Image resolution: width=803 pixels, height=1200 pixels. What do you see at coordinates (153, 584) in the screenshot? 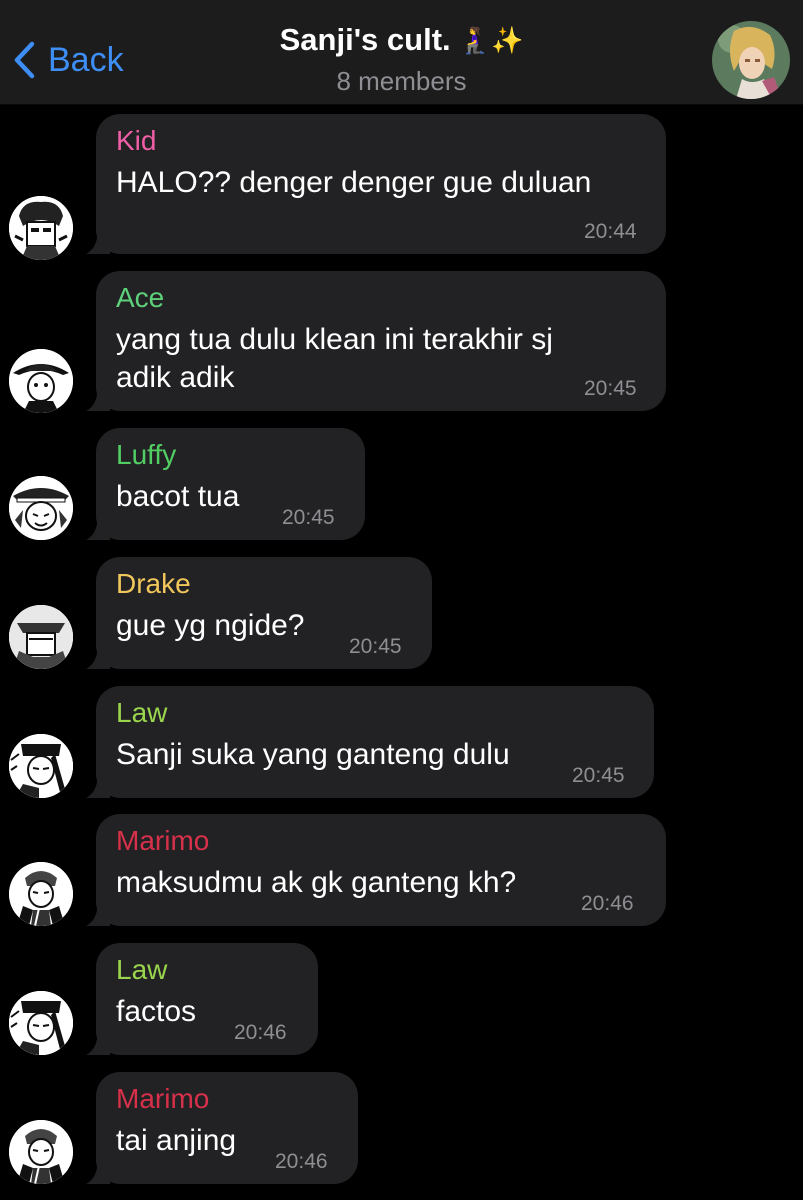
I see `sender-name: Drake` at bounding box center [153, 584].